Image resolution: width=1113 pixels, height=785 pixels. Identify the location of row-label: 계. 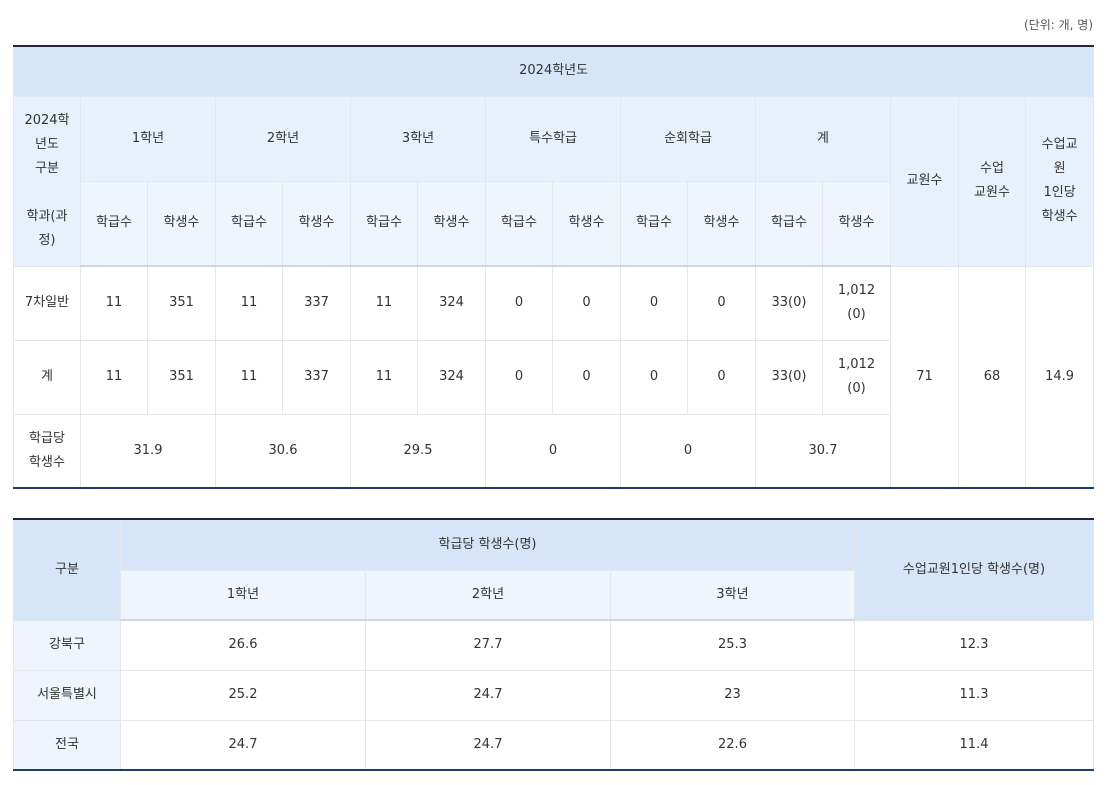
(47, 377).